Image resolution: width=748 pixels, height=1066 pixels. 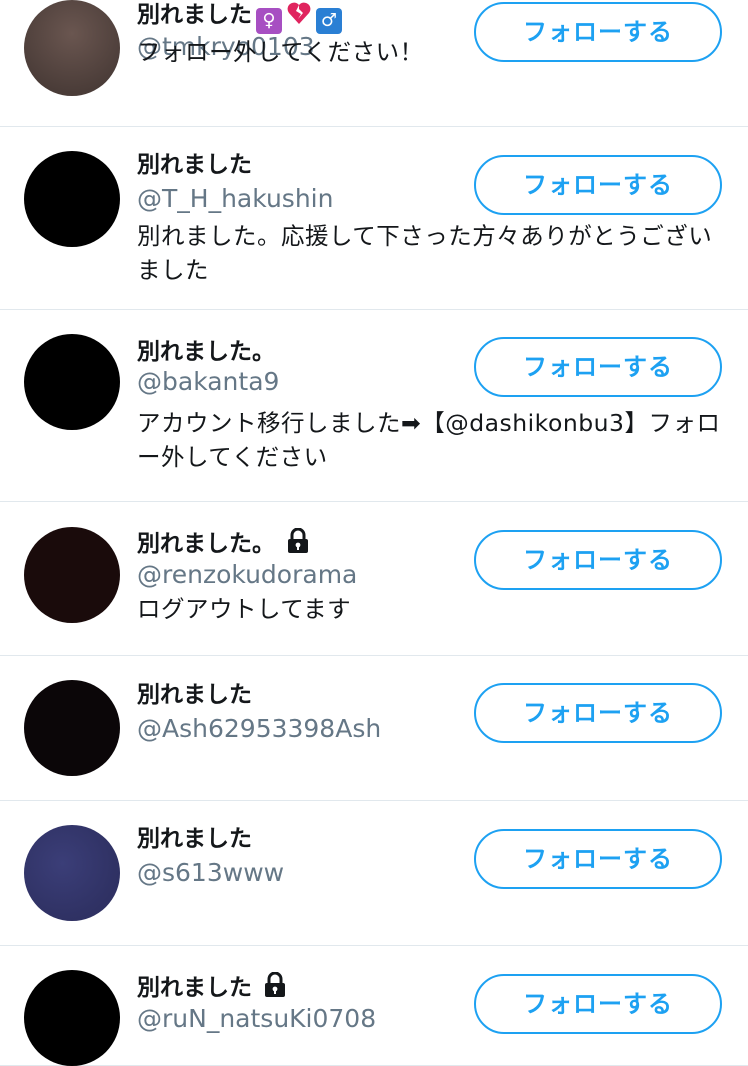 What do you see at coordinates (211, 872) in the screenshot?
I see `user-handle: @s613www` at bounding box center [211, 872].